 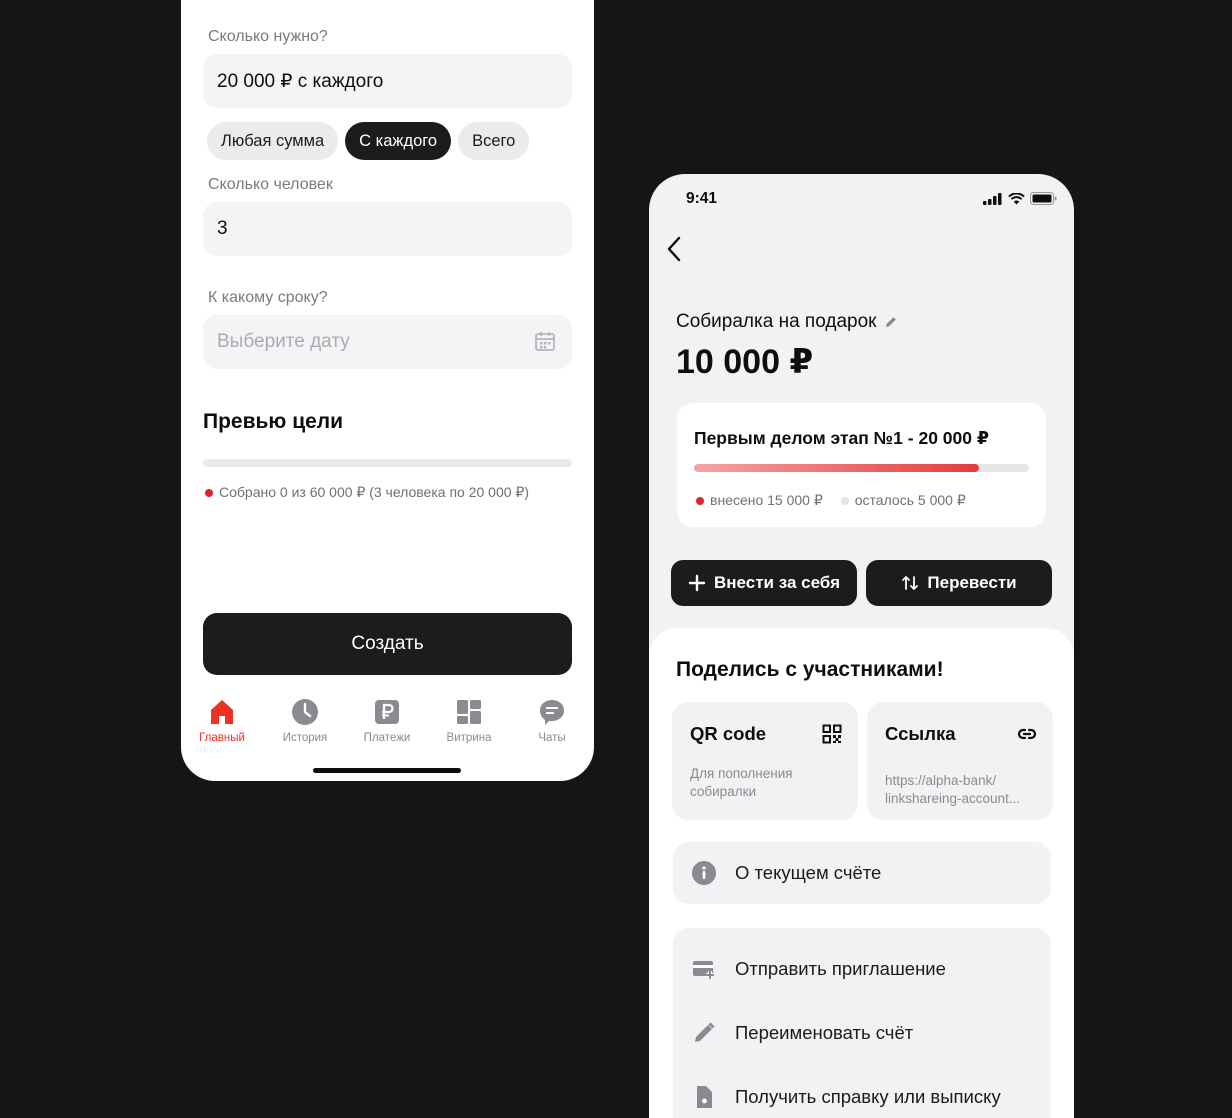 What do you see at coordinates (844, 500) in the screenshot?
I see `left-dot` at bounding box center [844, 500].